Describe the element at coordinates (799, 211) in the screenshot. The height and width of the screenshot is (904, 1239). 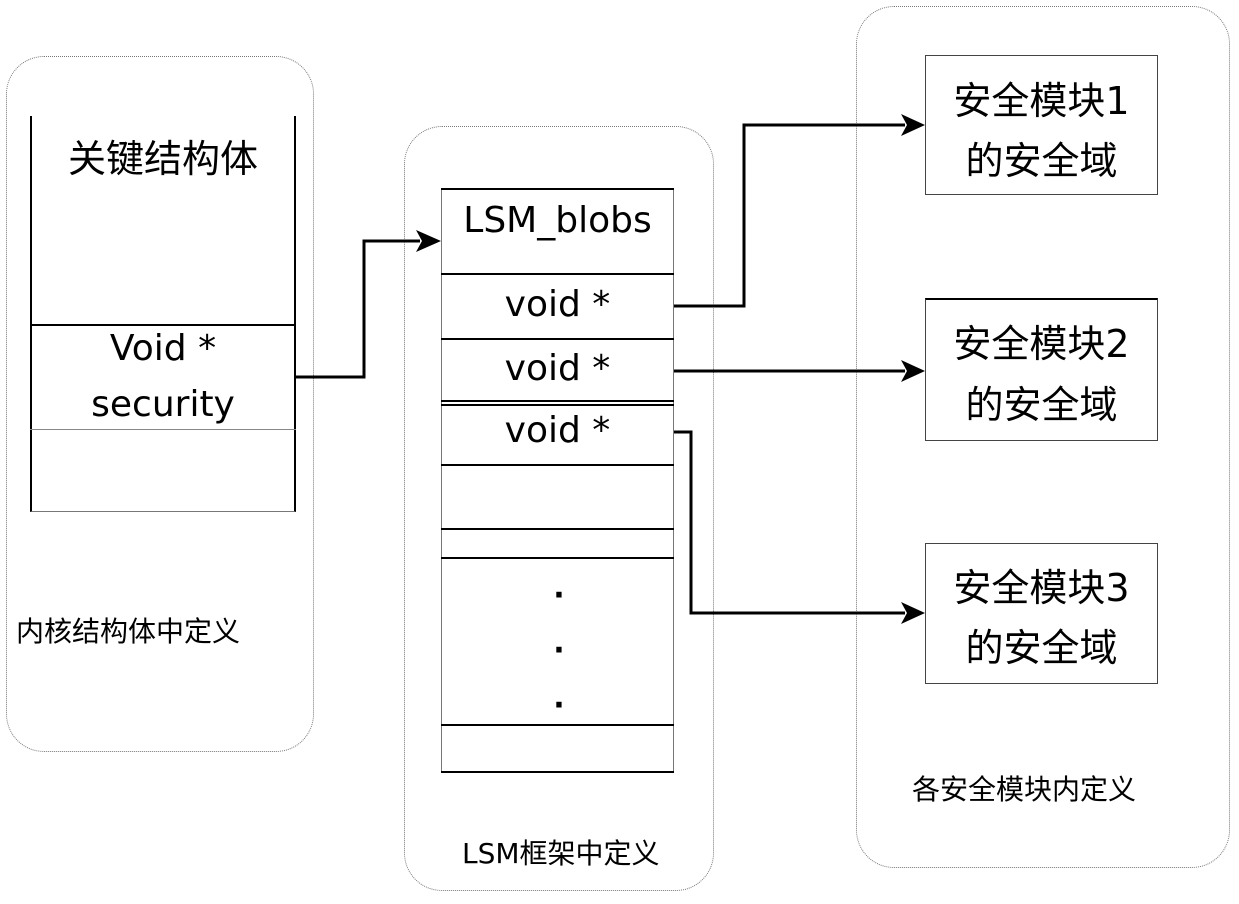
I see `arrow-slot1-to-module1` at that location.